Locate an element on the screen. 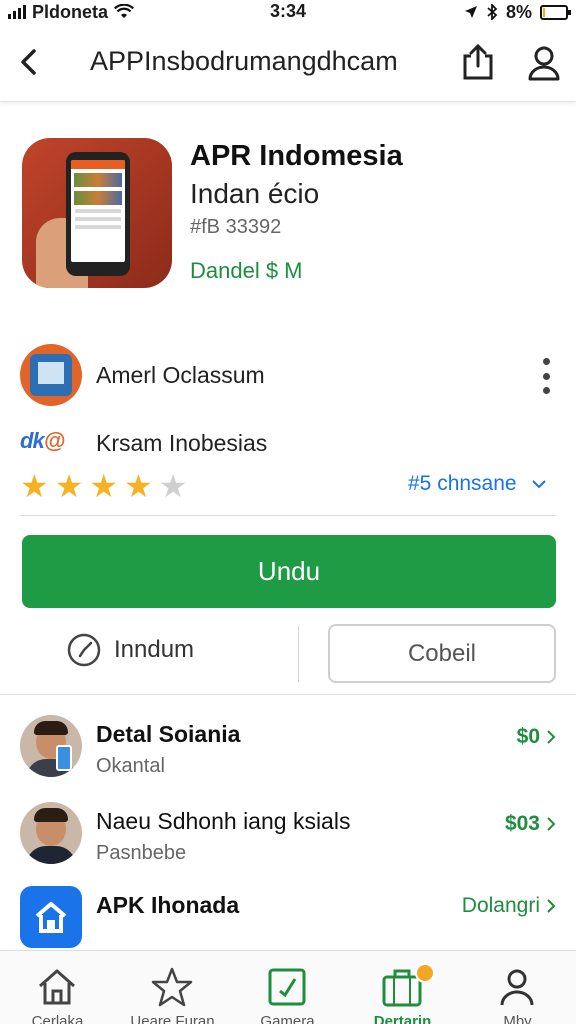  developer-avatar is located at coordinates (51, 375).